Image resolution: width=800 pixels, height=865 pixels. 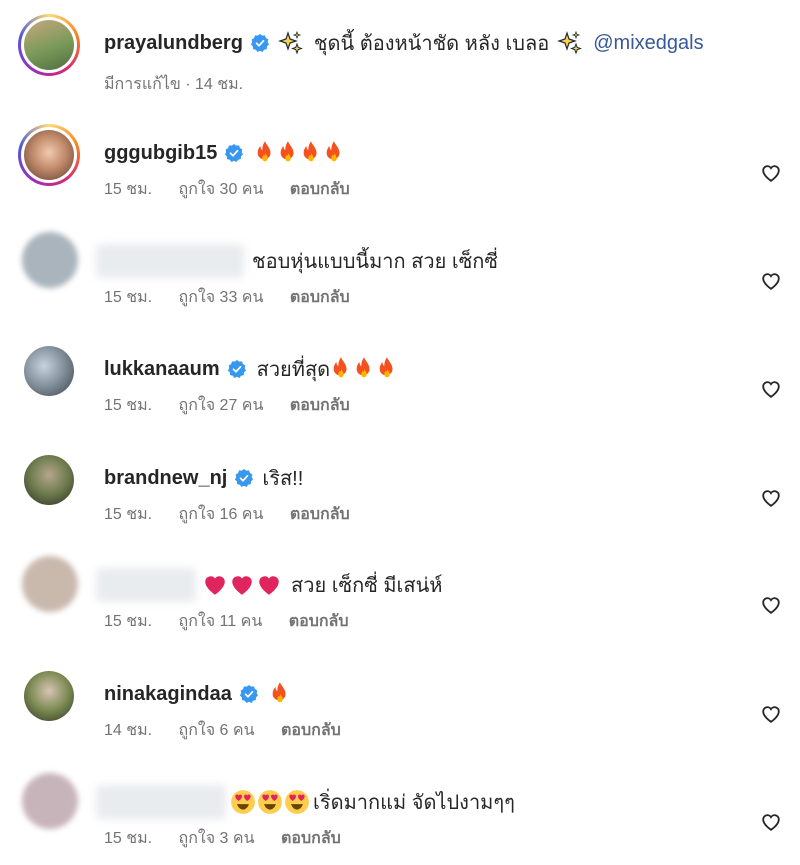 I want to click on username: prayalundberg, so click(x=173, y=43).